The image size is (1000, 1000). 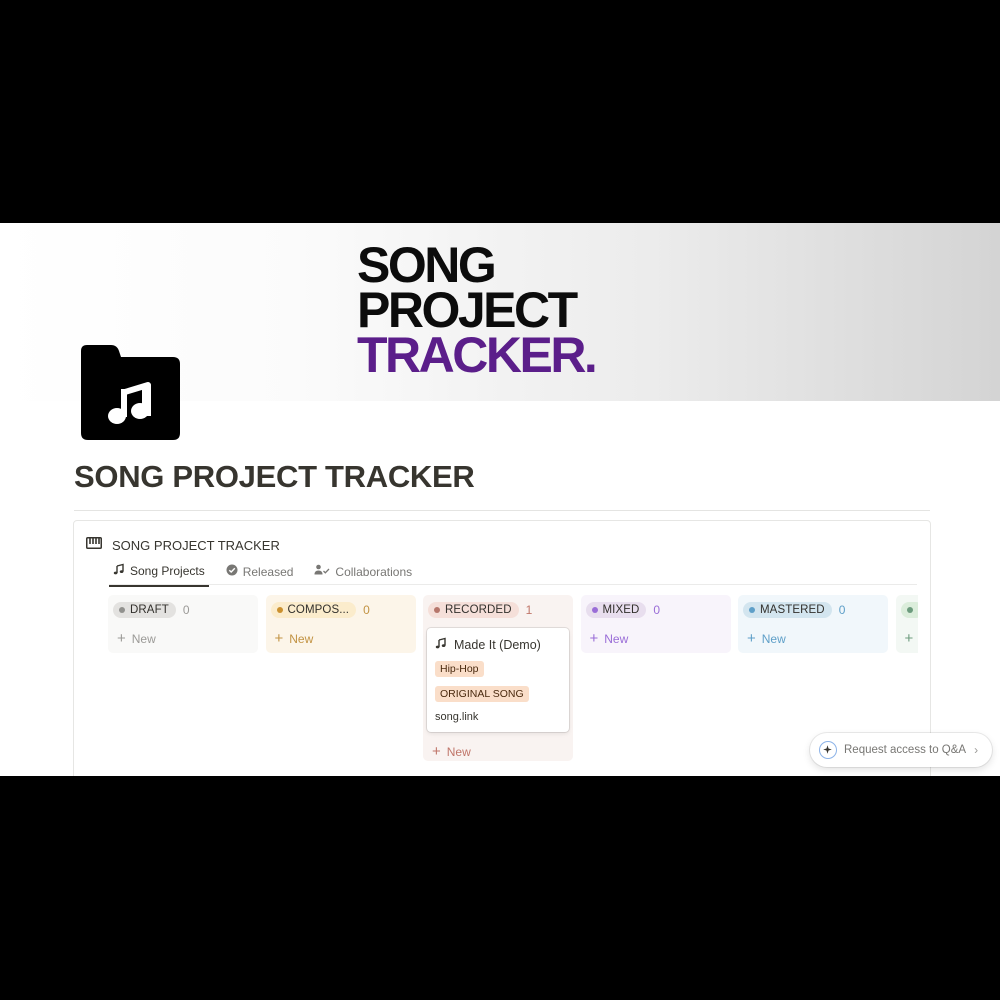 What do you see at coordinates (322, 571) in the screenshot?
I see `people-check-icon` at bounding box center [322, 571].